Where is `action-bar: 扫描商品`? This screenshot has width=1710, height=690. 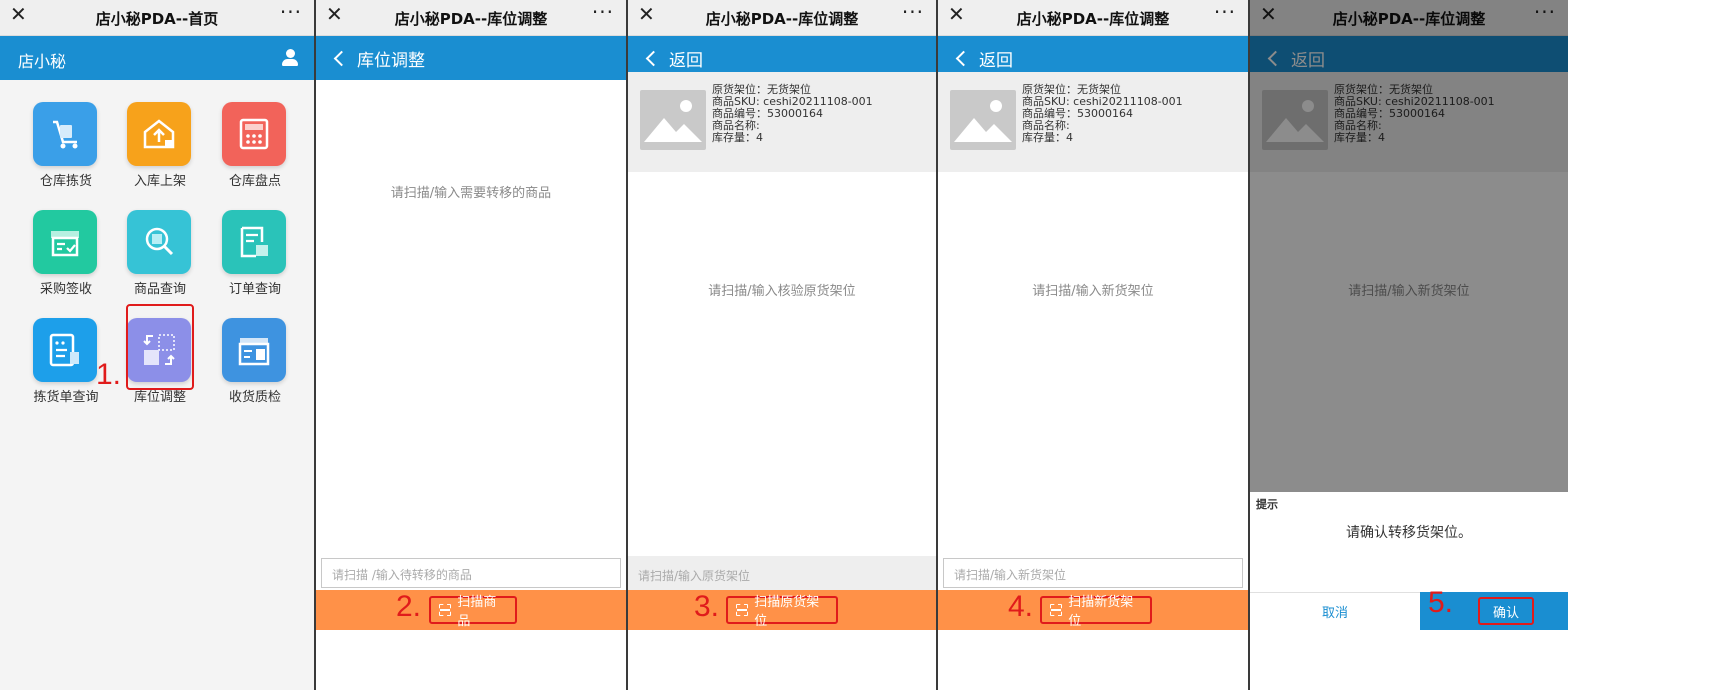 action-bar: 扫描商品 is located at coordinates (471, 610).